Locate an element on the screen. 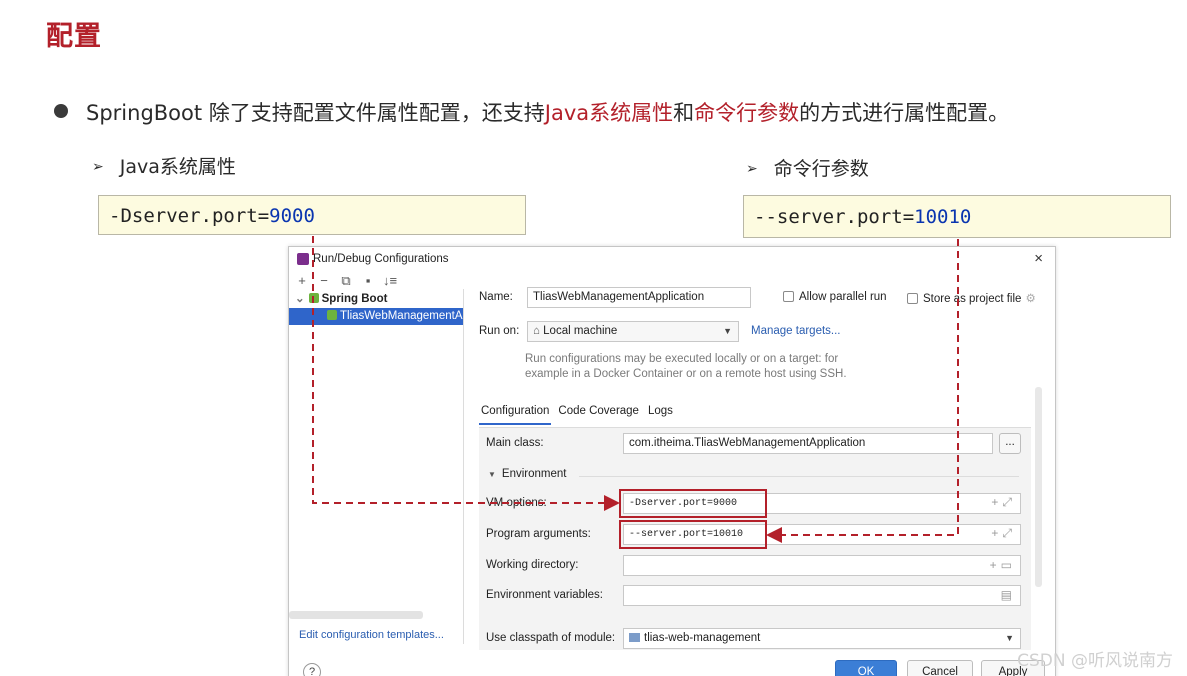  watermark: CSDN @听风说南方 is located at coordinates (1095, 661).